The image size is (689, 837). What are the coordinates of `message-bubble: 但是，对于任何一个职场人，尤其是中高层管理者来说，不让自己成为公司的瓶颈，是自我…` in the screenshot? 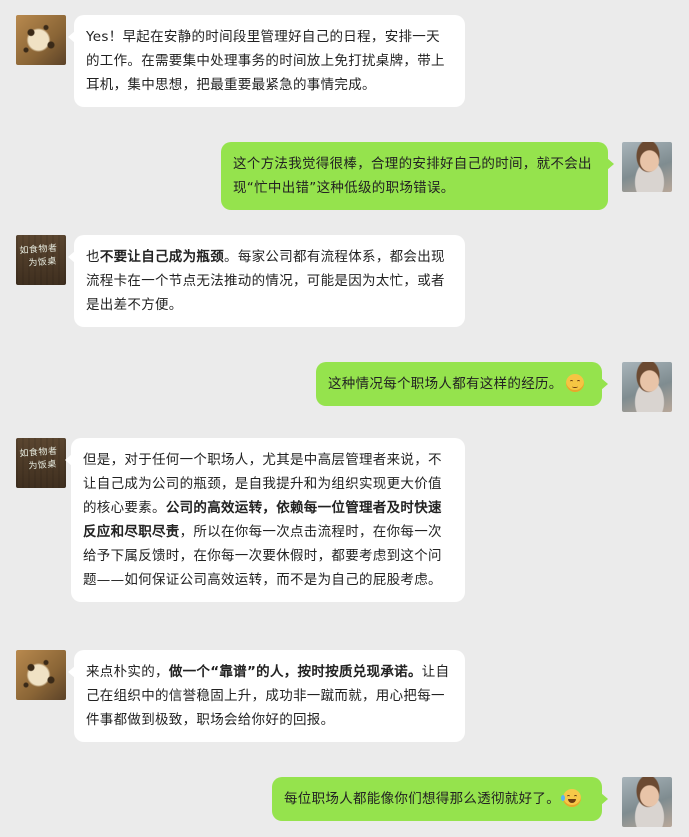 It's located at (265, 520).